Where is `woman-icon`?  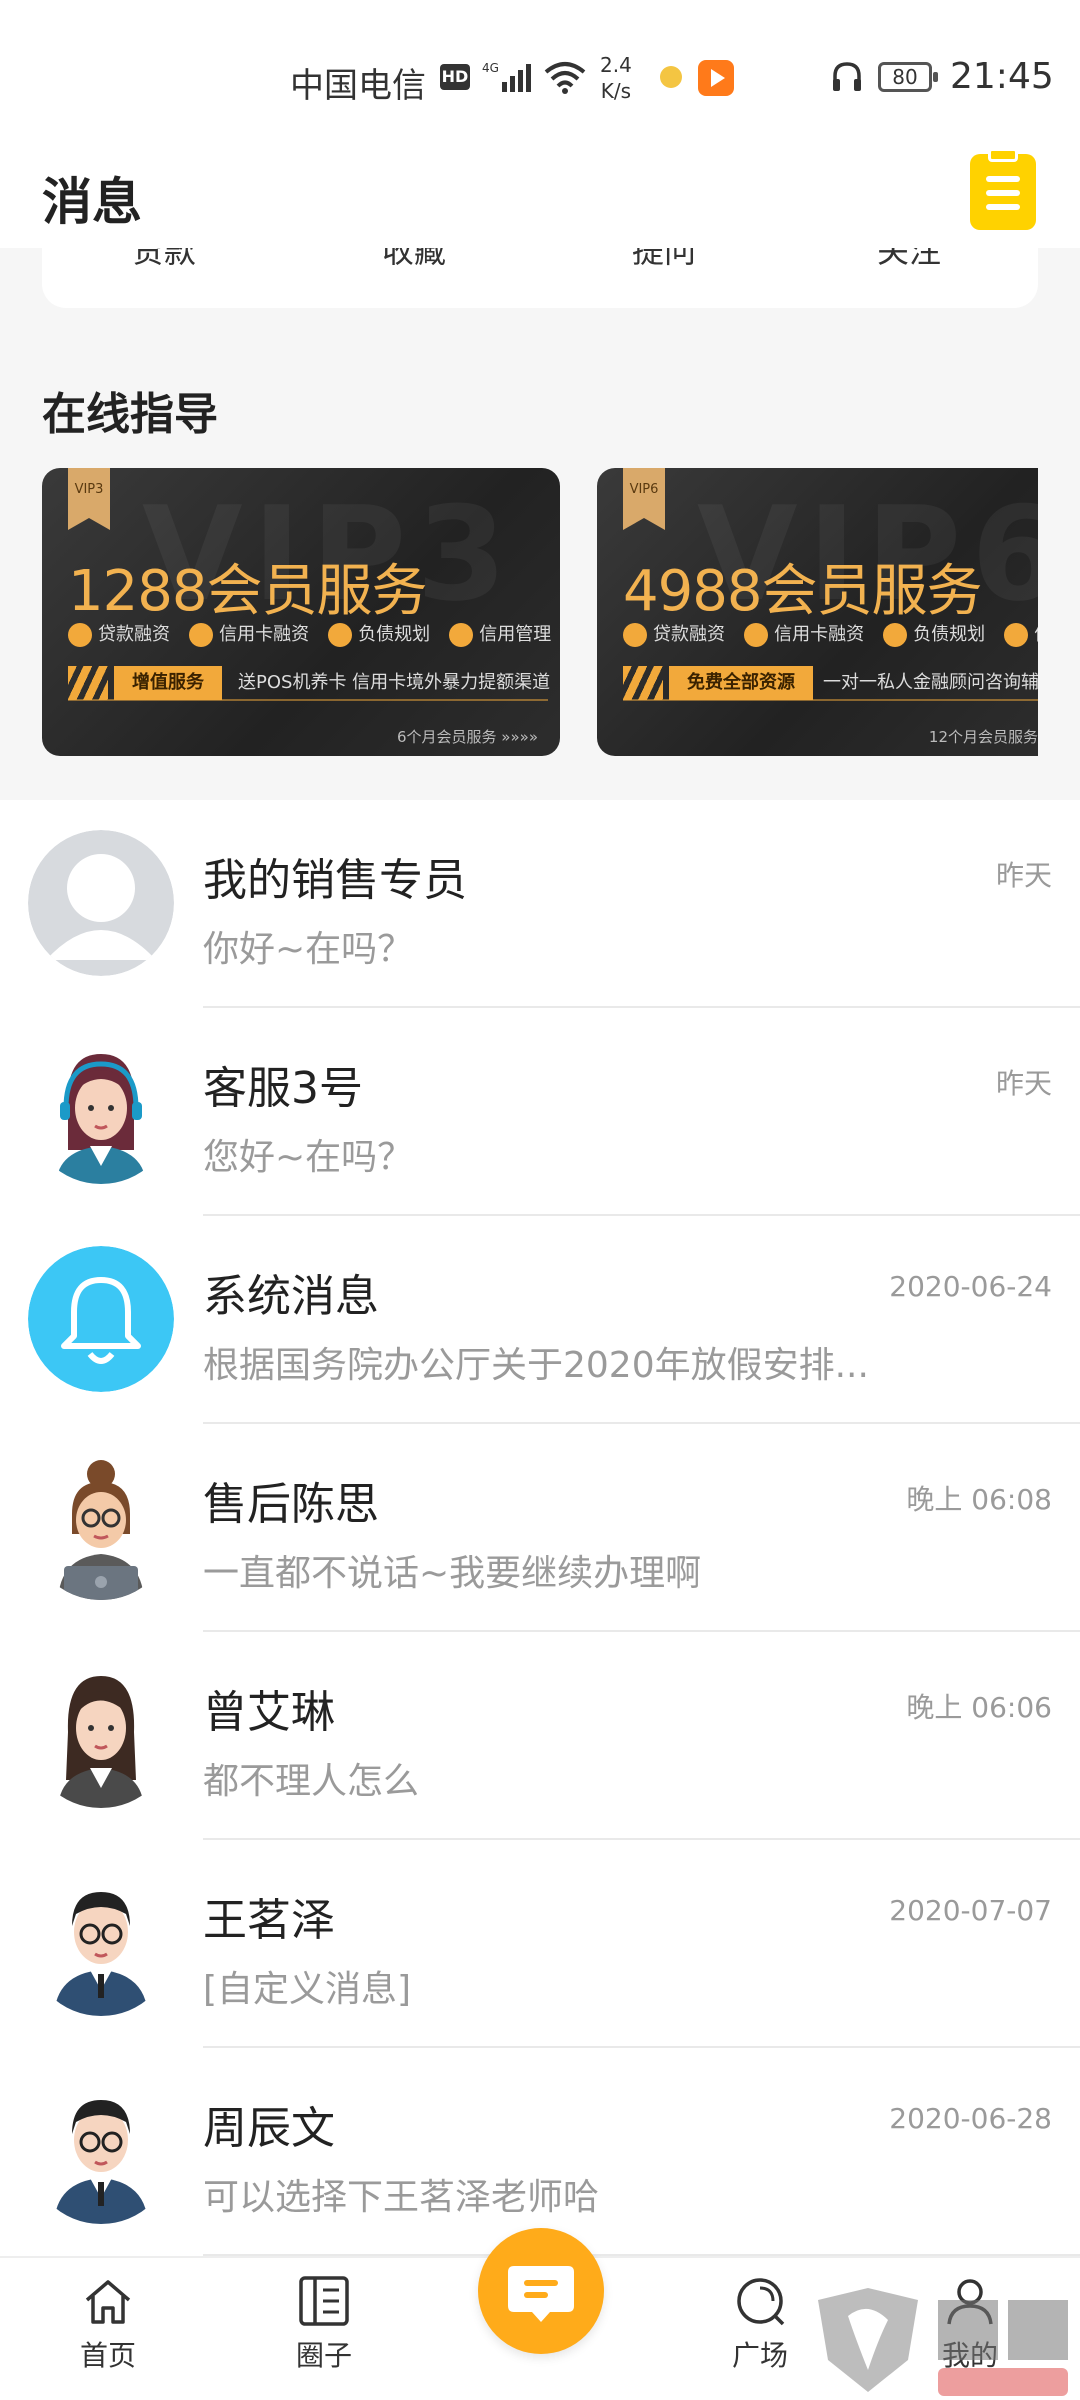
woman-icon is located at coordinates (101, 1735).